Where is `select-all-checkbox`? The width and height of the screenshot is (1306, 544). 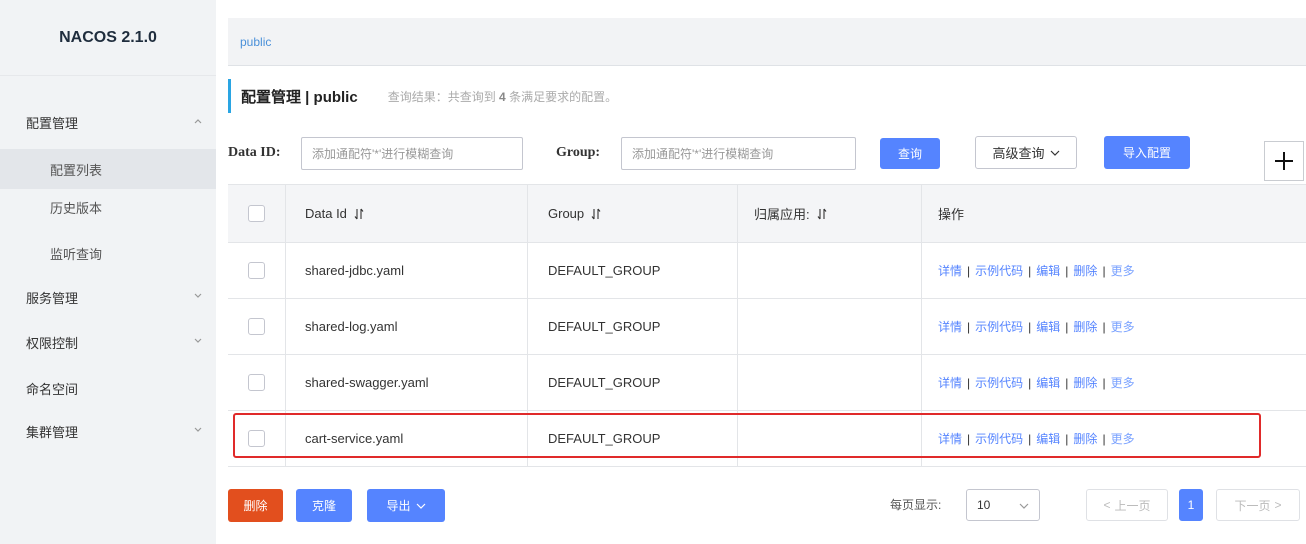 select-all-checkbox is located at coordinates (256, 213).